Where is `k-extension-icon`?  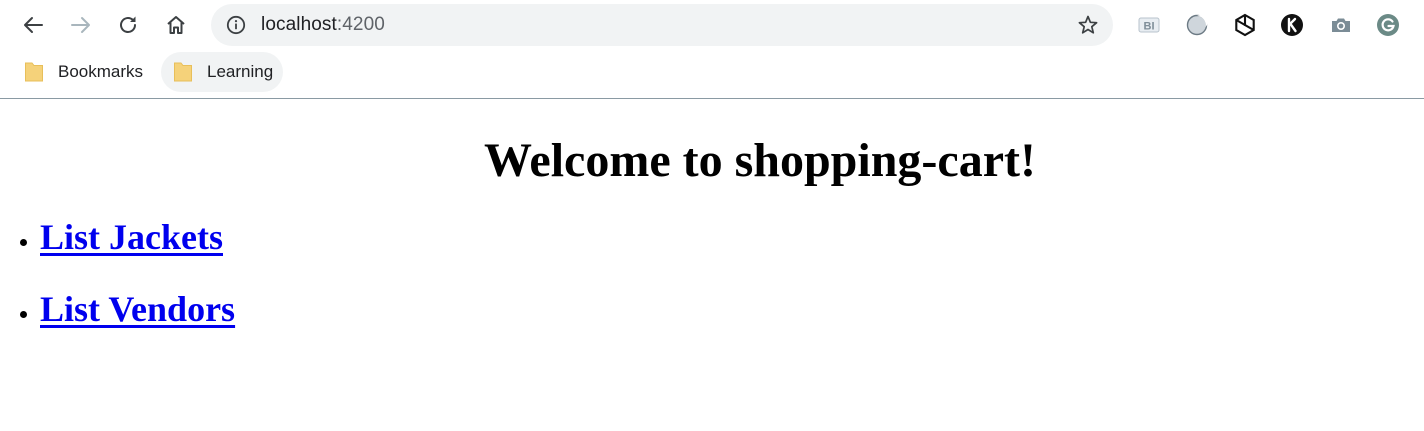 k-extension-icon is located at coordinates (1292, 25).